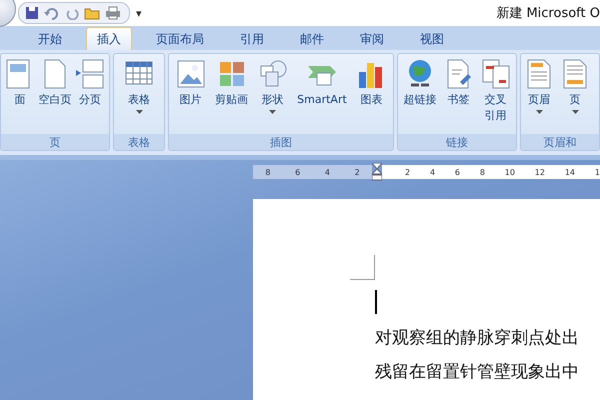  What do you see at coordinates (362, 267) in the screenshot?
I see `margin-corner-mark` at bounding box center [362, 267].